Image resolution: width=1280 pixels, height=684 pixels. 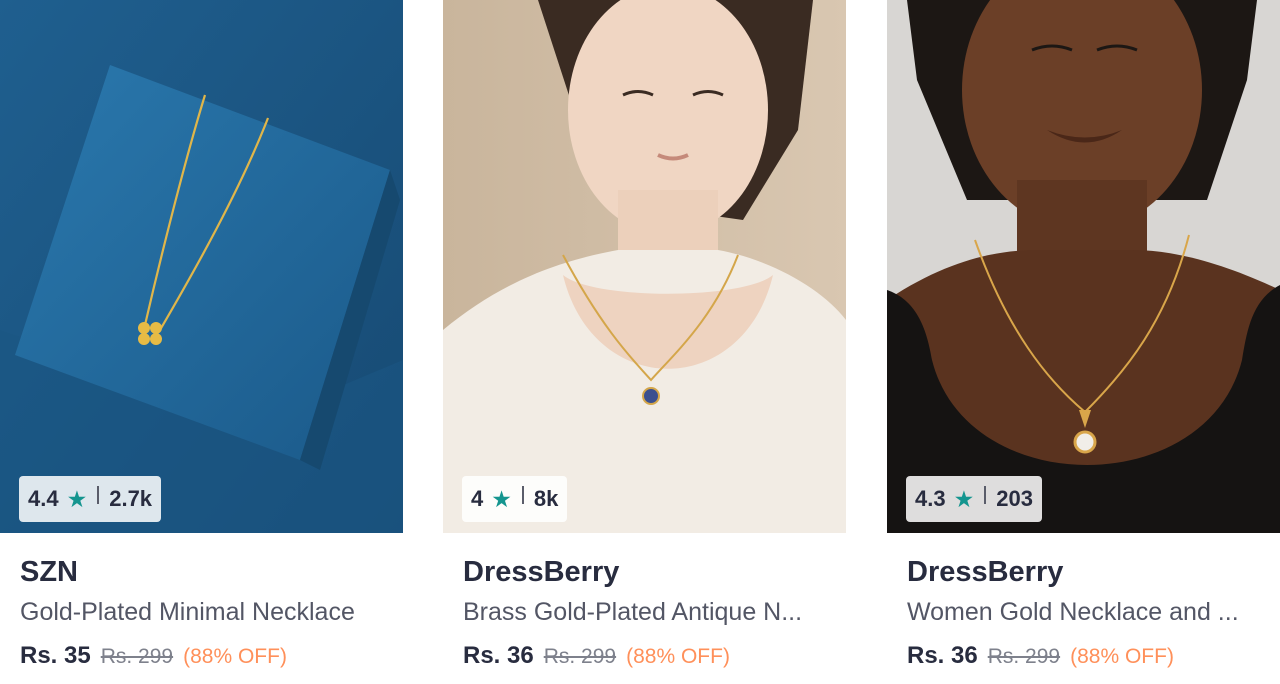 I want to click on rating-badge: 4.3 ★ 203, so click(x=974, y=499).